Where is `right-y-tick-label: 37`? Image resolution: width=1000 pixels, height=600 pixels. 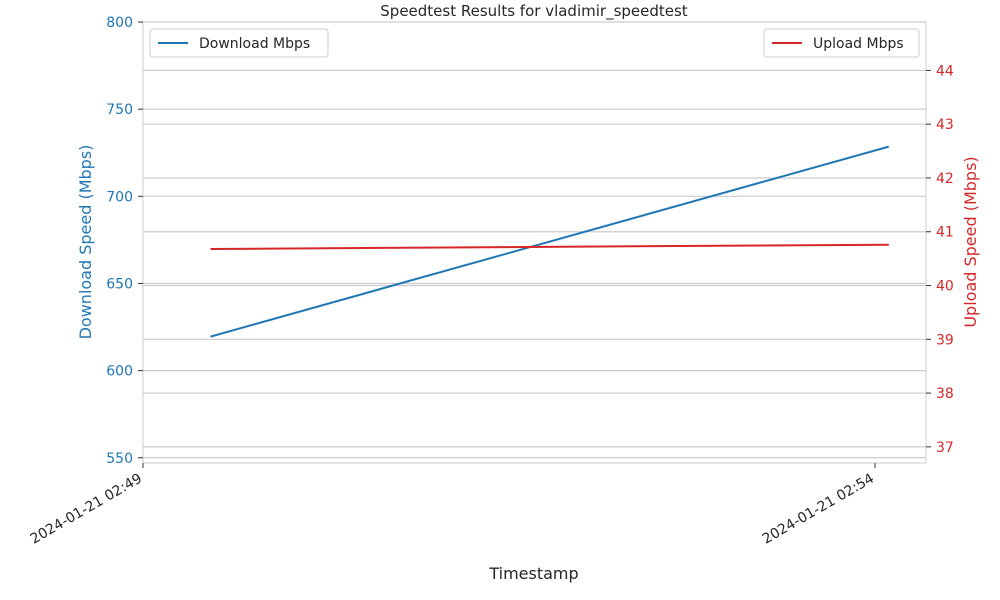
right-y-tick-label: 37 is located at coordinates (945, 448).